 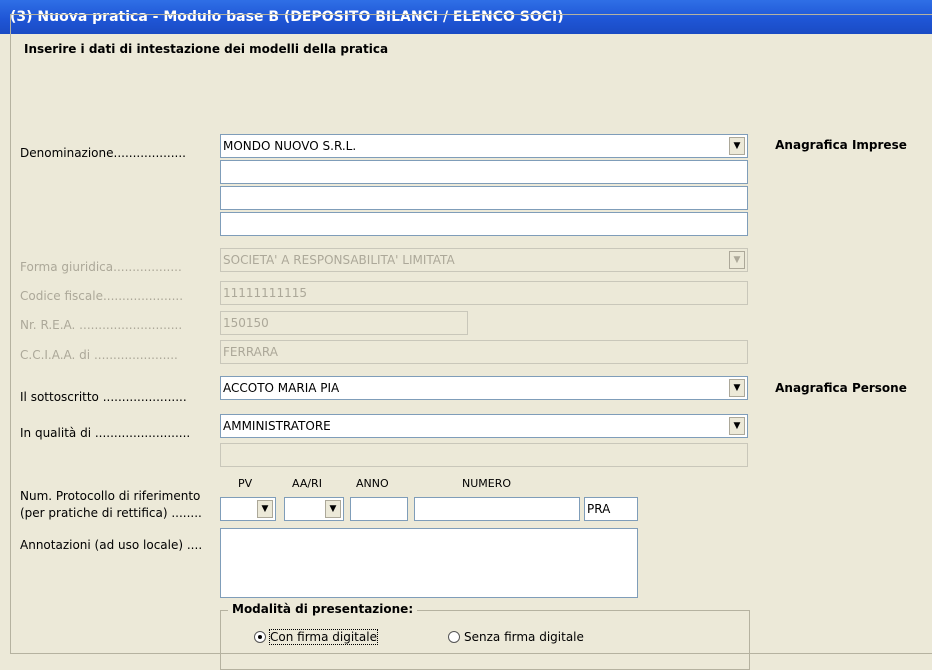 I want to click on anagrafica-imprese-button: Anagrafica Imprese, so click(x=841, y=145).